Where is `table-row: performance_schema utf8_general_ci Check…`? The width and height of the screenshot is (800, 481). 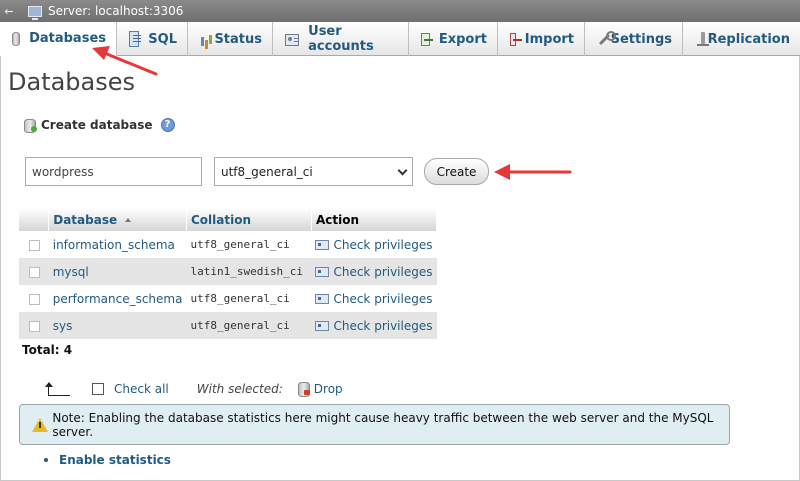 table-row: performance_schema utf8_general_ci Check… is located at coordinates (228, 298).